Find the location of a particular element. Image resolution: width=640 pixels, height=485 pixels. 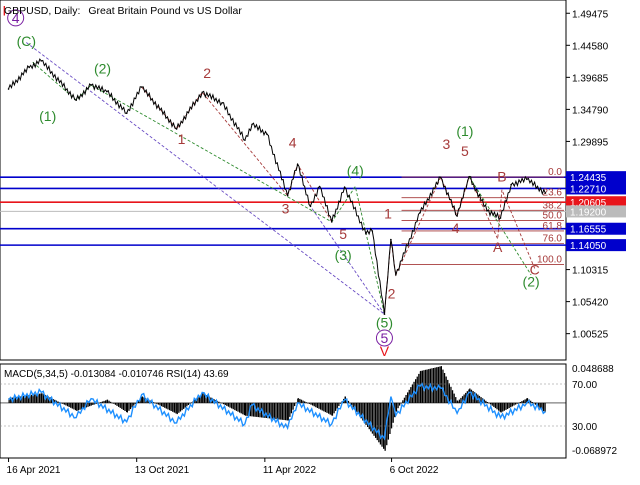

price-tick-label: 1.49475 is located at coordinates (590, 14).